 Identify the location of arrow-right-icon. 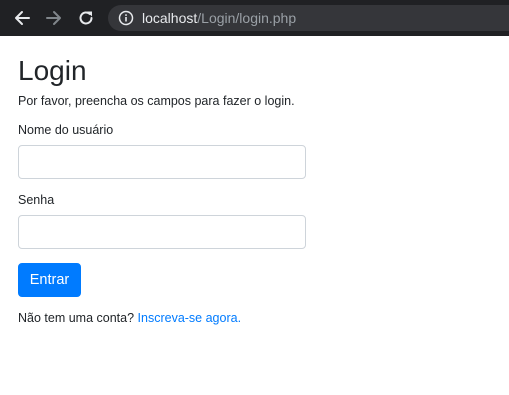
(53, 18).